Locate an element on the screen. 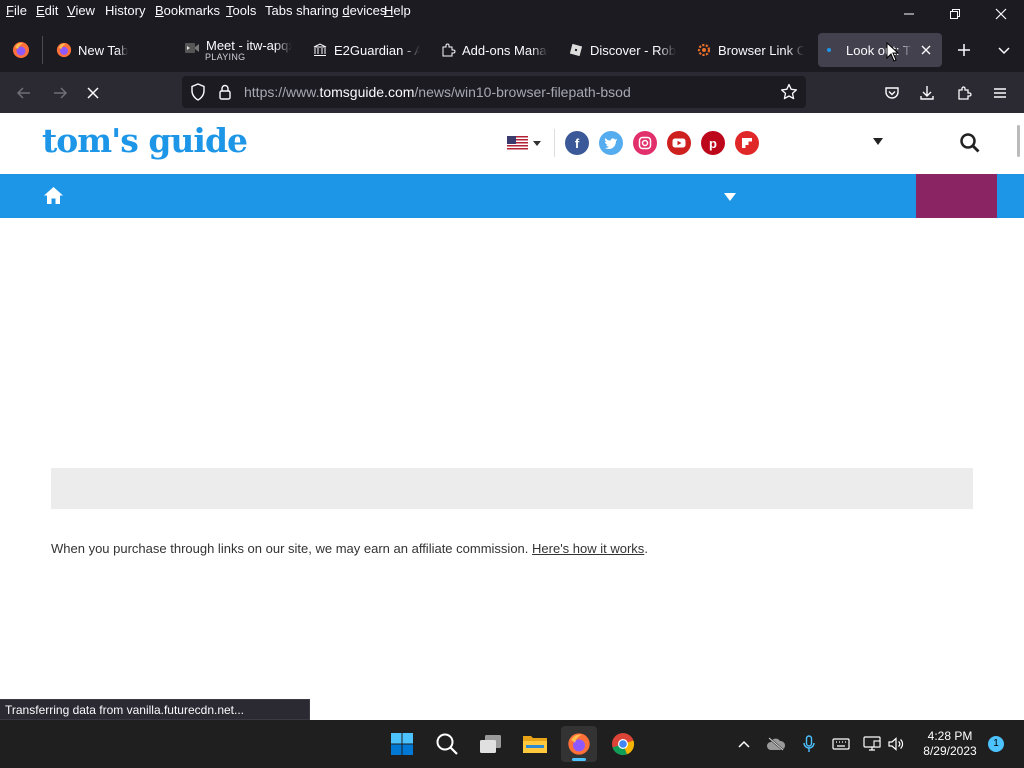  tab-new-tab: New Tab is located at coordinates (110, 50).